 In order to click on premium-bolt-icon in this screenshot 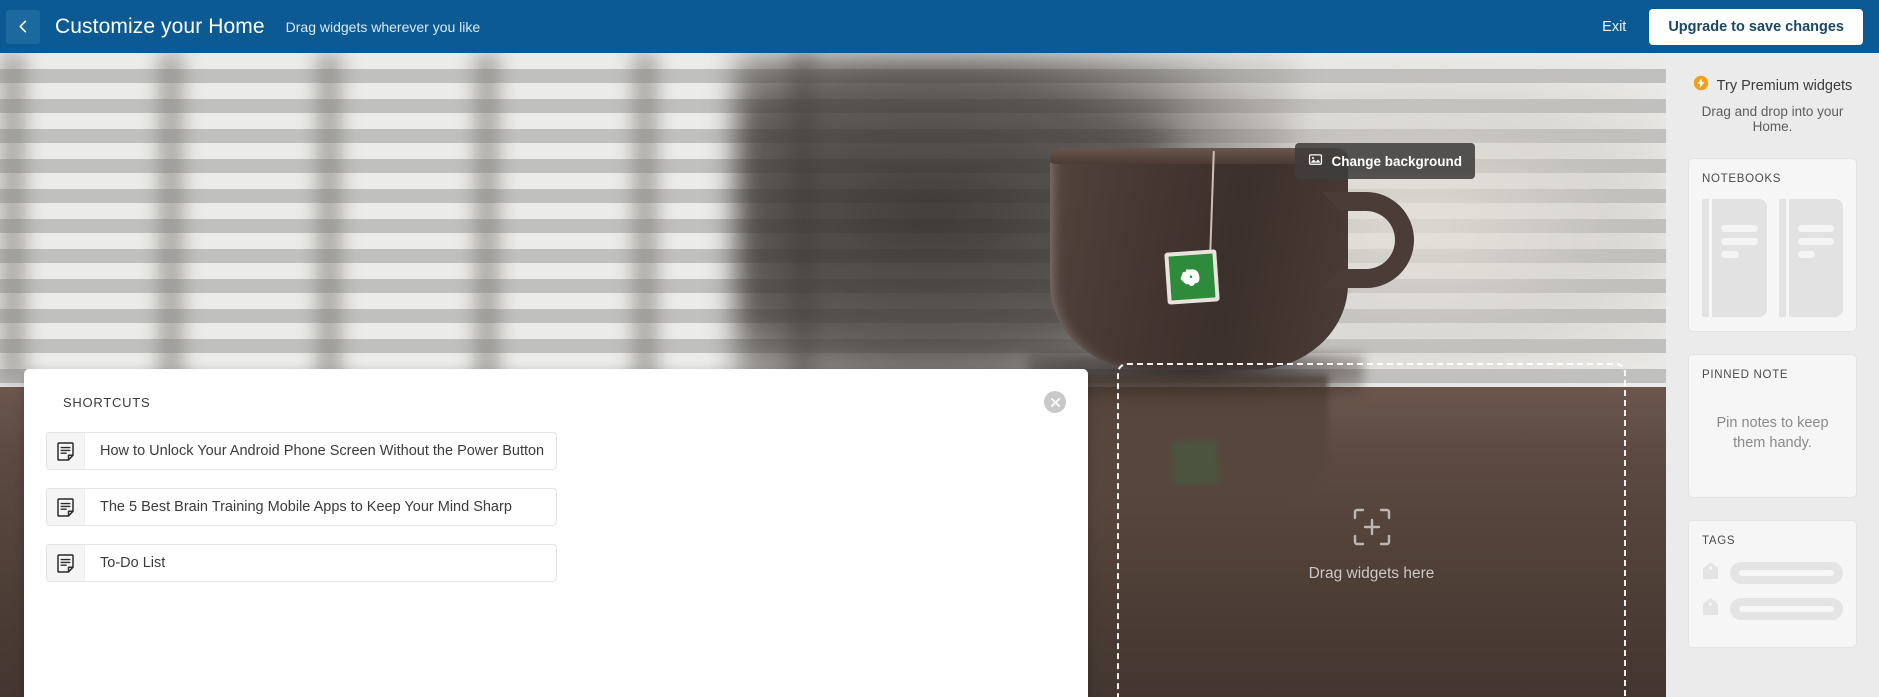, I will do `click(1701, 85)`.